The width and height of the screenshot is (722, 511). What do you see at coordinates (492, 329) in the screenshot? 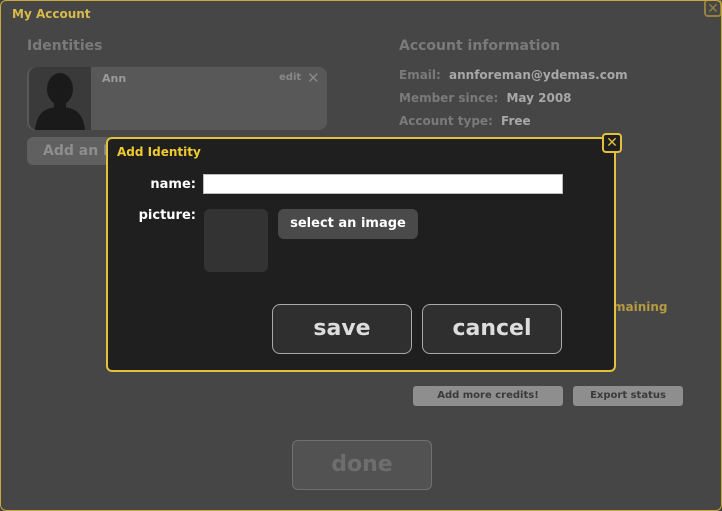
I see `cancel-button: cancel` at bounding box center [492, 329].